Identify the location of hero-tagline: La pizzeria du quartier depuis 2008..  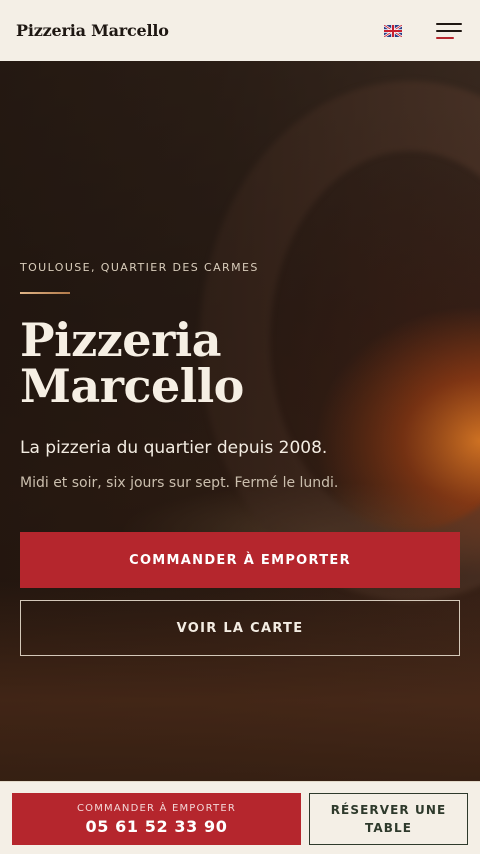
(174, 448).